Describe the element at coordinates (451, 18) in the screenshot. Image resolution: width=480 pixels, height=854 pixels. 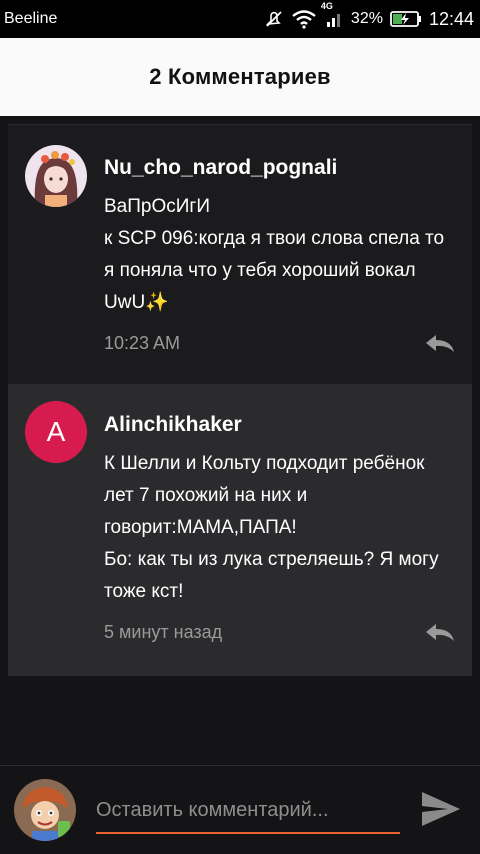
I see `status-time: 12:44` at that location.